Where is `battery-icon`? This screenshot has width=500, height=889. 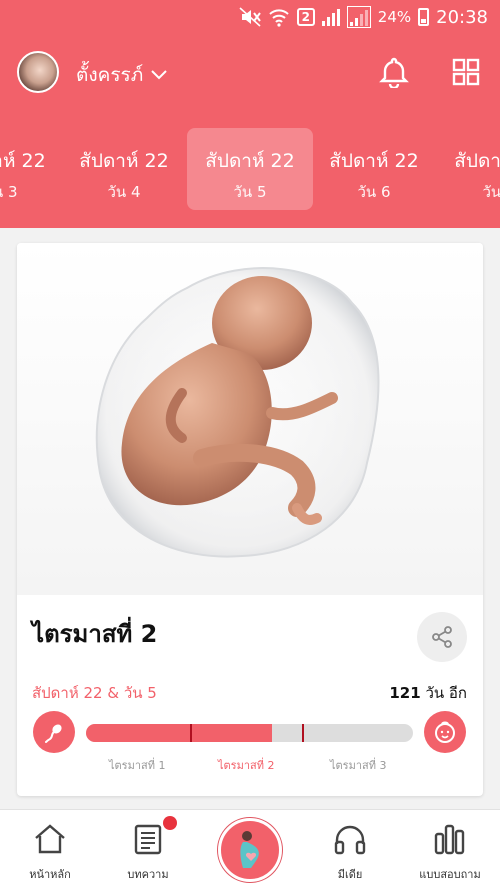 battery-icon is located at coordinates (424, 17).